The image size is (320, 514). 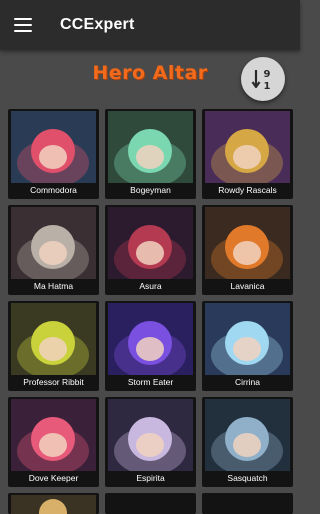 What do you see at coordinates (150, 25) in the screenshot?
I see `app-bar: CCExpert` at bounding box center [150, 25].